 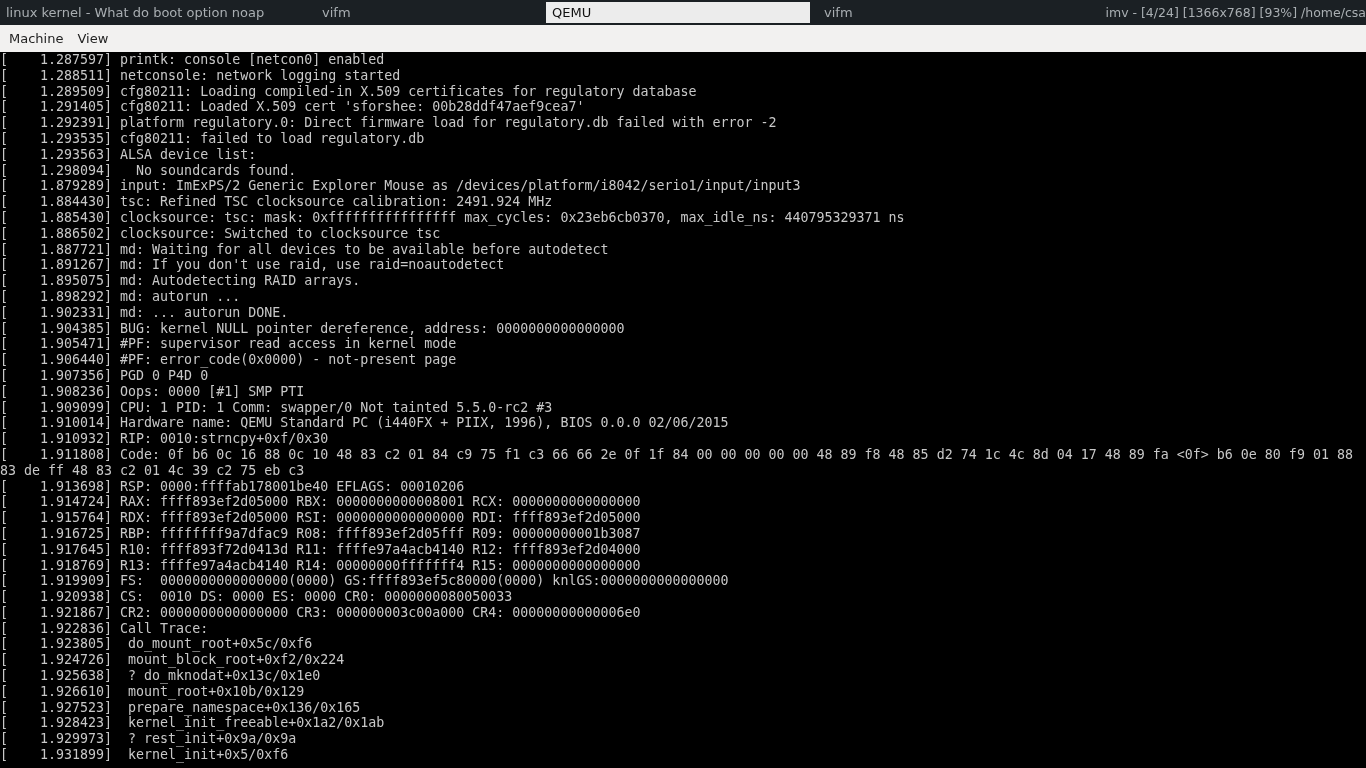 I want to click on taskbar-window-title: QEMU, so click(x=678, y=12).